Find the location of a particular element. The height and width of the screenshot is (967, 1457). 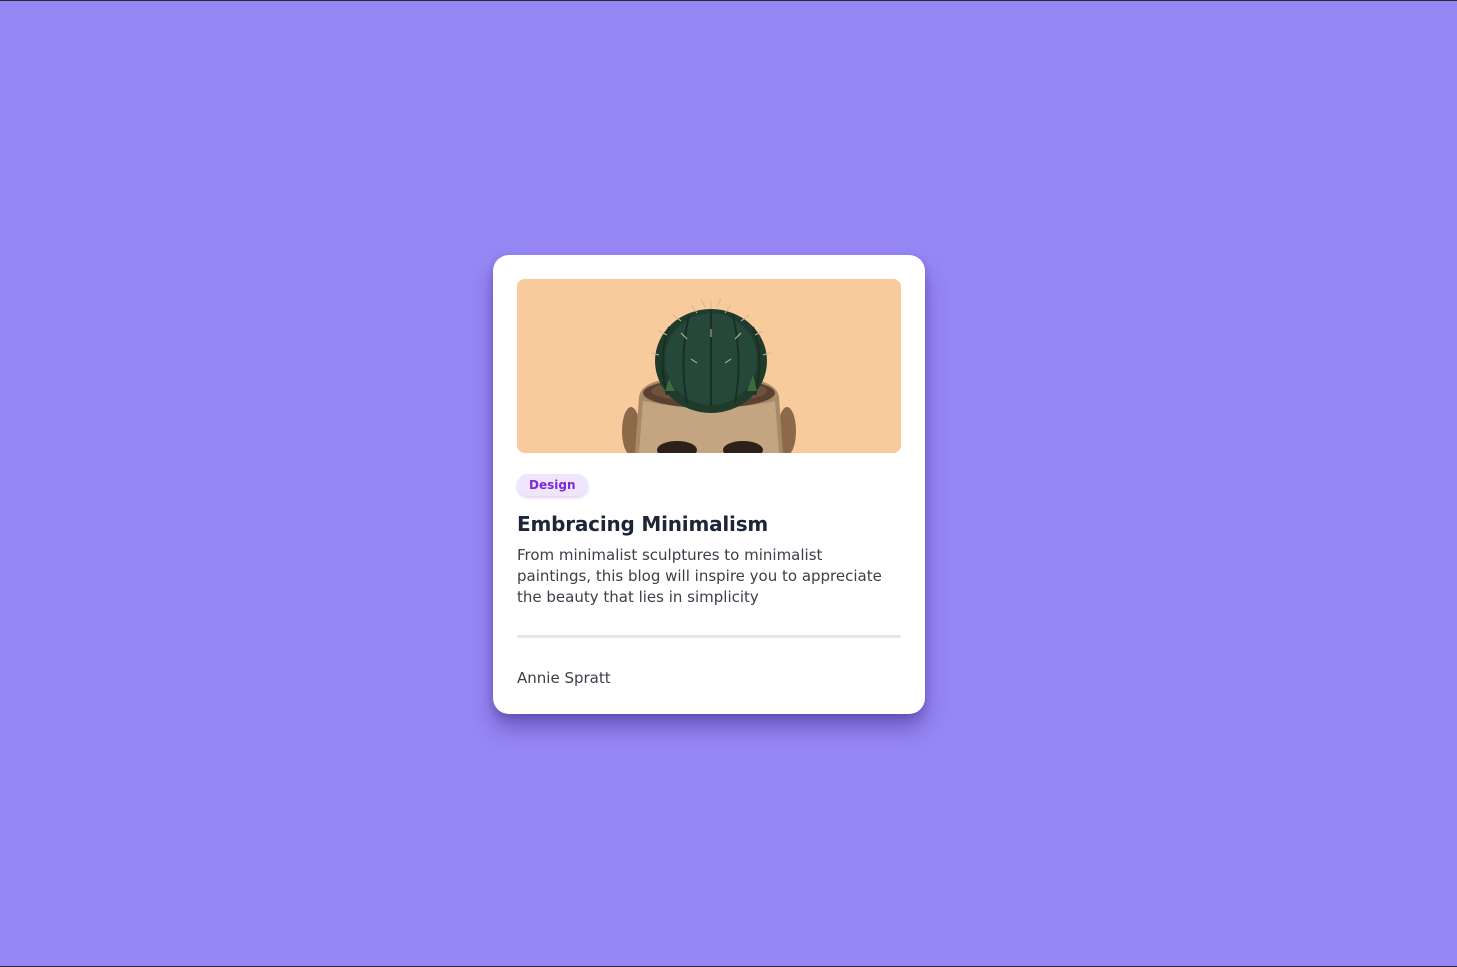

card-title: Embracing Minimalism is located at coordinates (709, 524).